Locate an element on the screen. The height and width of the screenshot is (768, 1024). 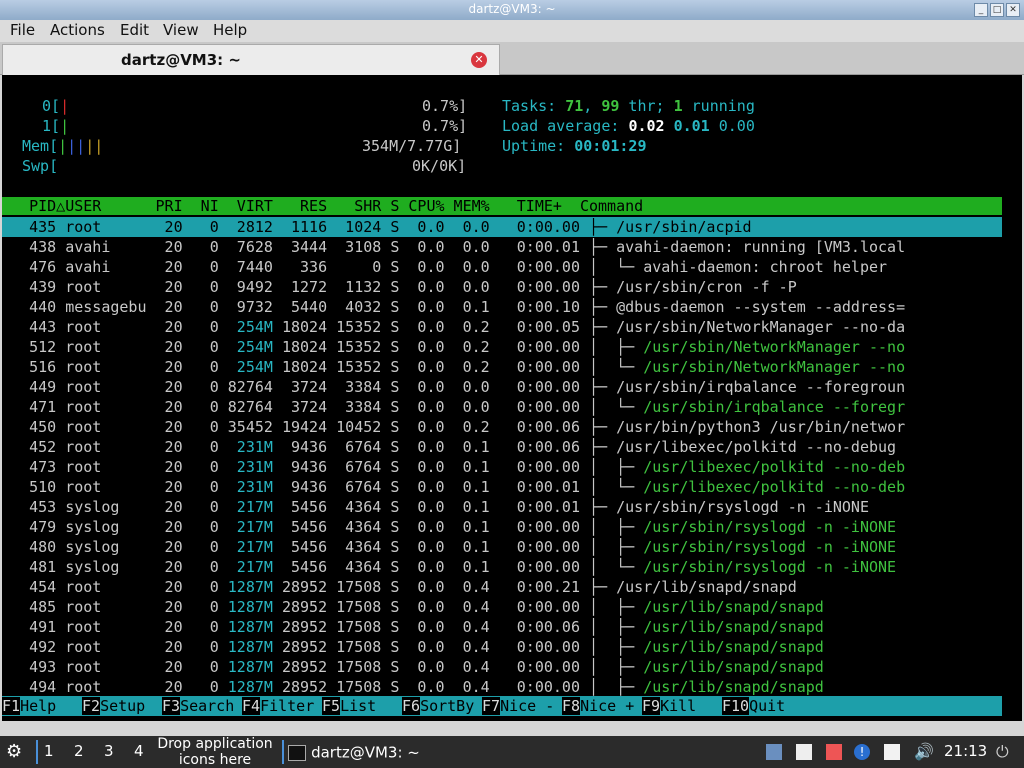
drop-zone-line1: Drop application is located at coordinates (215, 744).